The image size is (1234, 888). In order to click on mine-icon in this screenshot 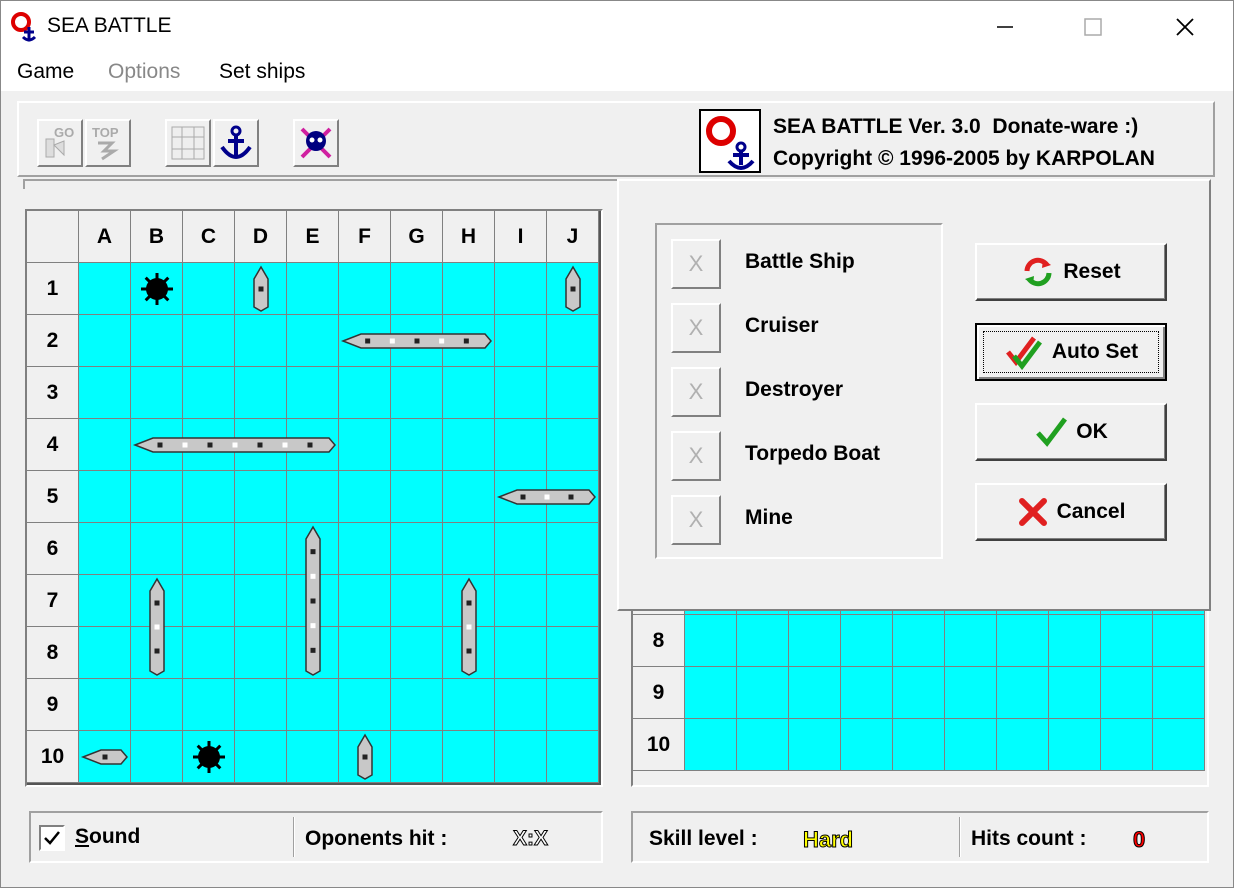, I will do `click(157, 289)`.